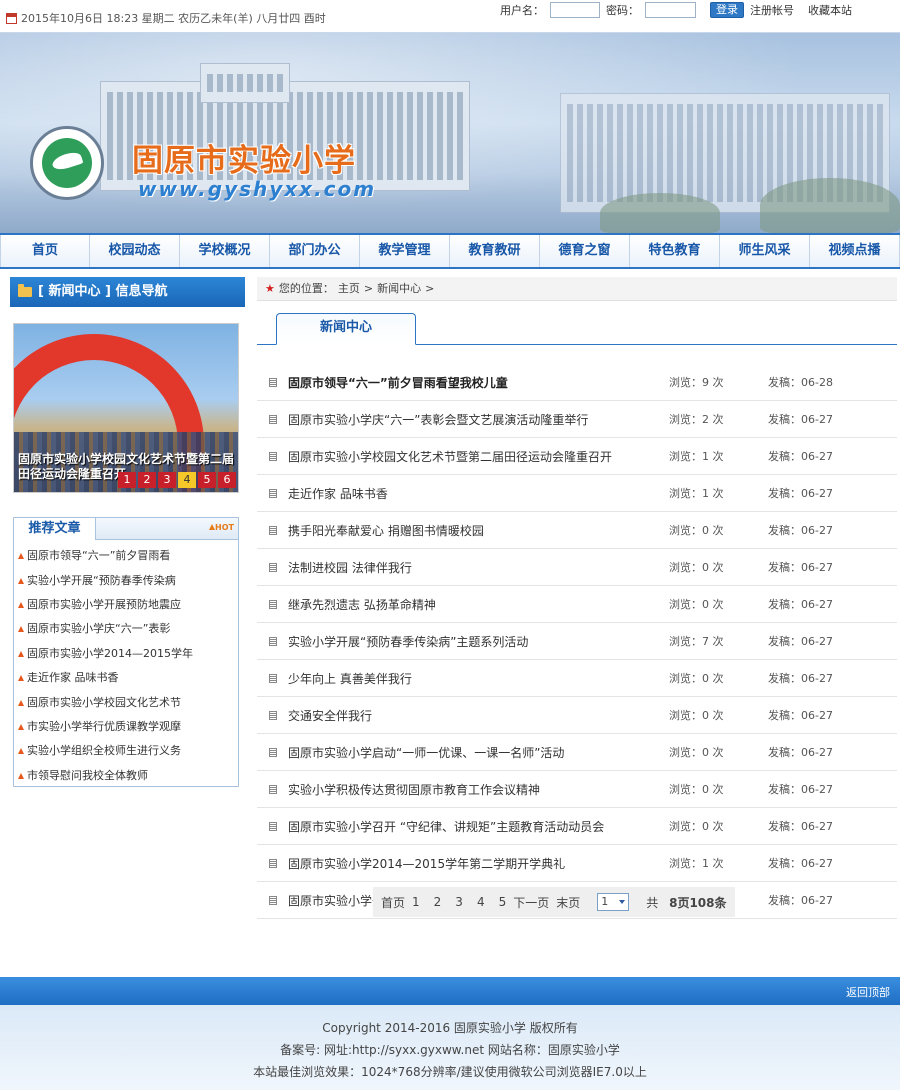 This screenshot has height=1090, width=900. Describe the element at coordinates (315, 251) in the screenshot. I see `nav-item-department-office: 部门办公` at that location.